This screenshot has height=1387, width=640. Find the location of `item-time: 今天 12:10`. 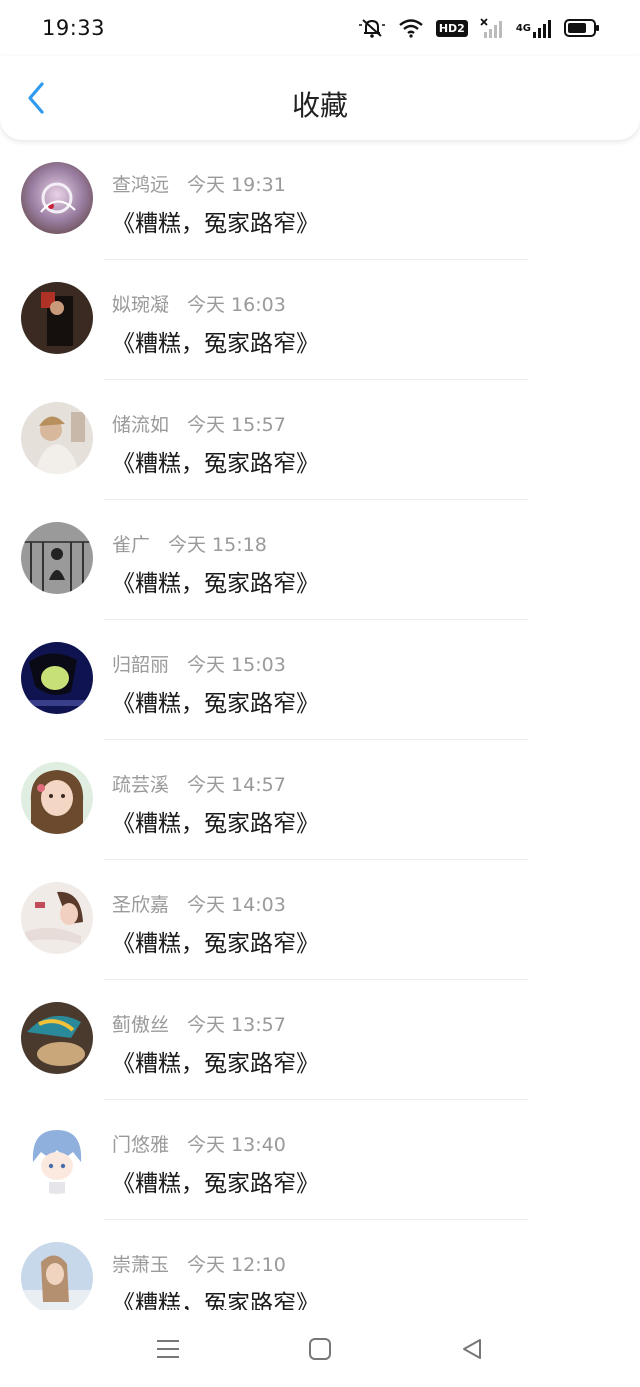

item-time: 今天 12:10 is located at coordinates (236, 1265).